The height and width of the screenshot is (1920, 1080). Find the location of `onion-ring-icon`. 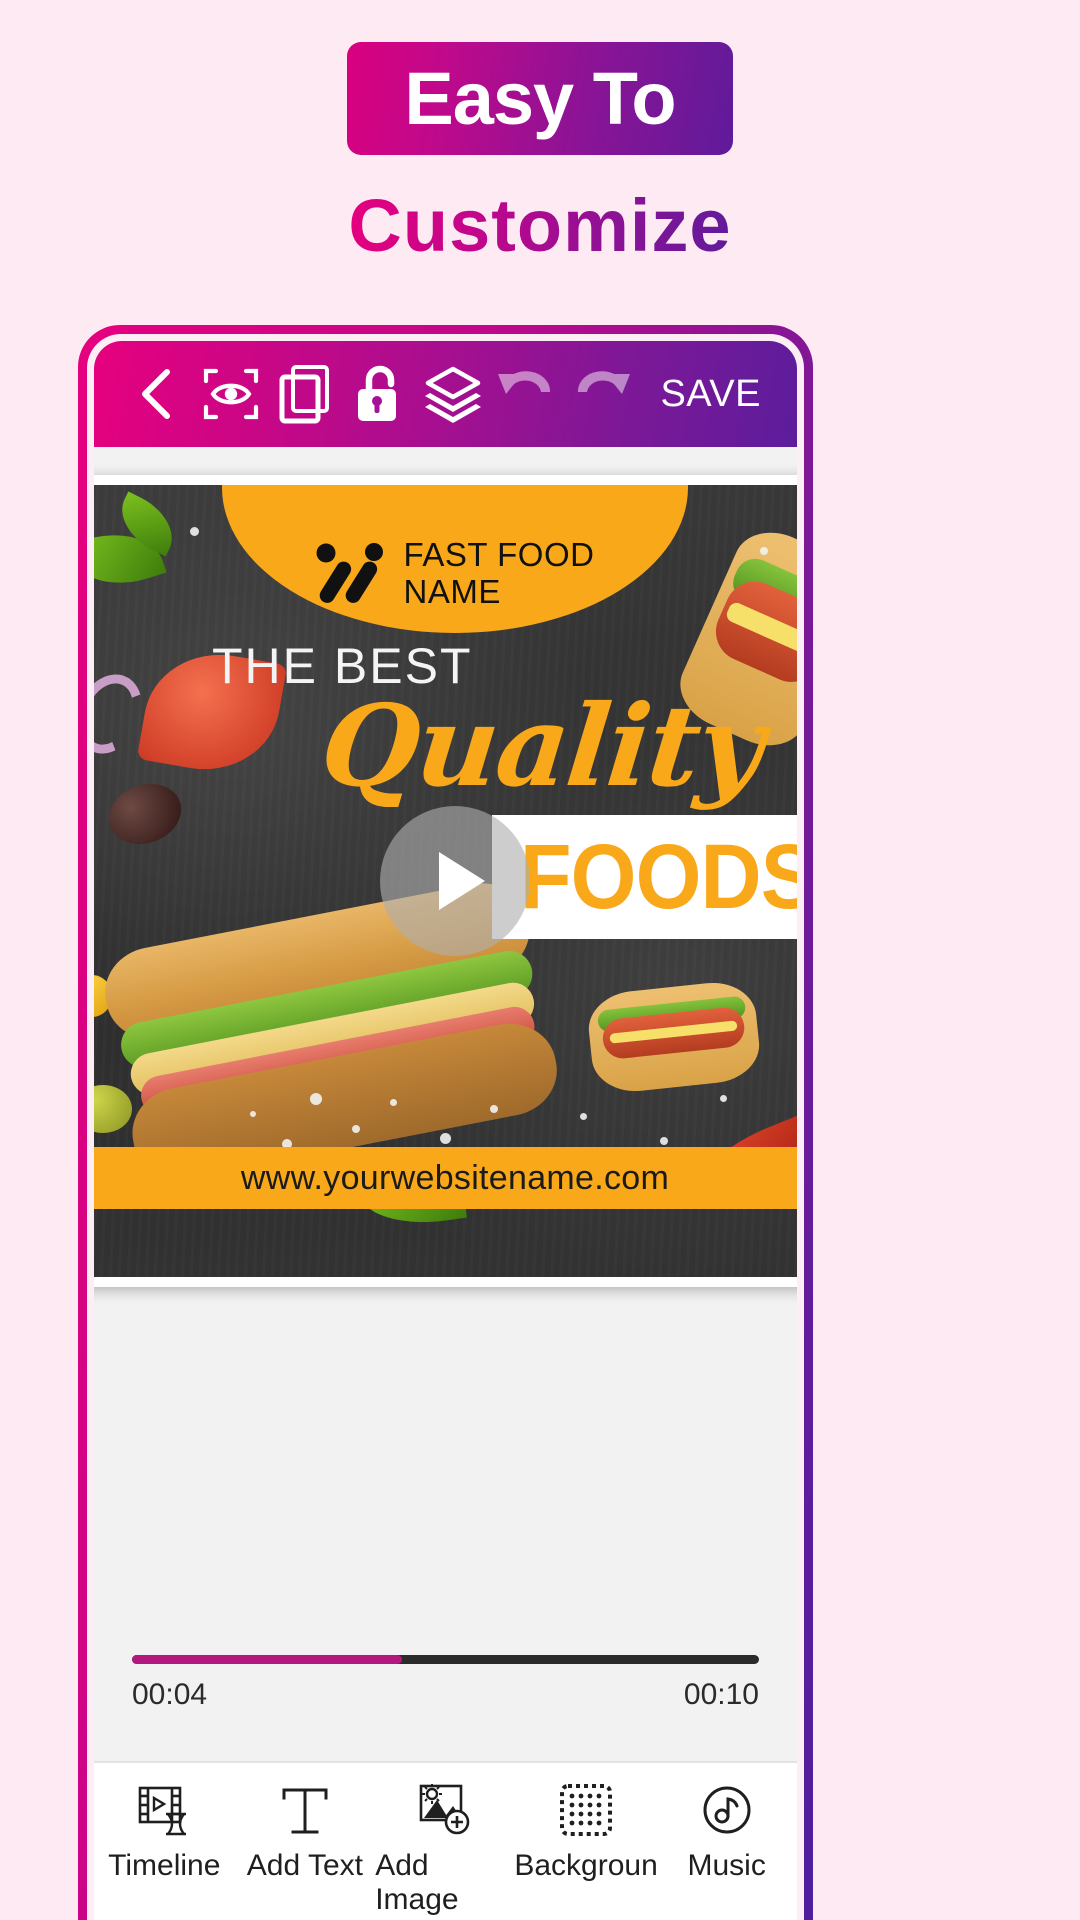

onion-ring-icon is located at coordinates (124, 714).